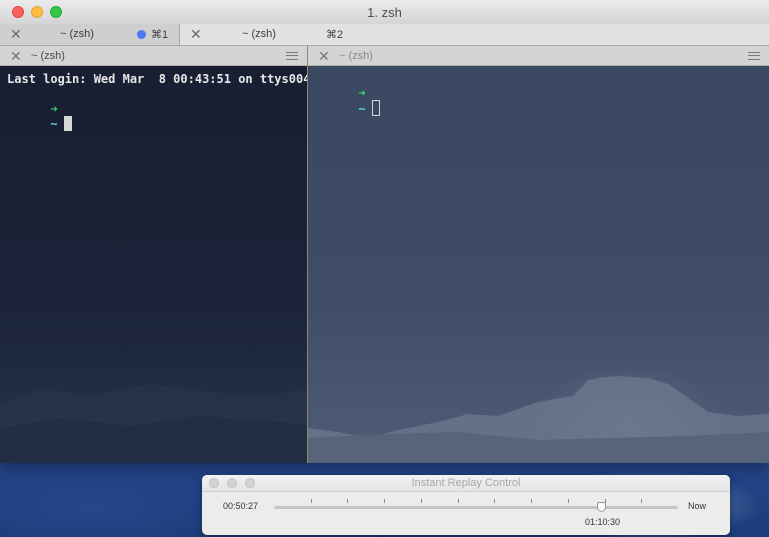 The height and width of the screenshot is (537, 769). Describe the element at coordinates (538, 56) in the screenshot. I see `pane-header-right: ✕ ~ (zsh)` at that location.